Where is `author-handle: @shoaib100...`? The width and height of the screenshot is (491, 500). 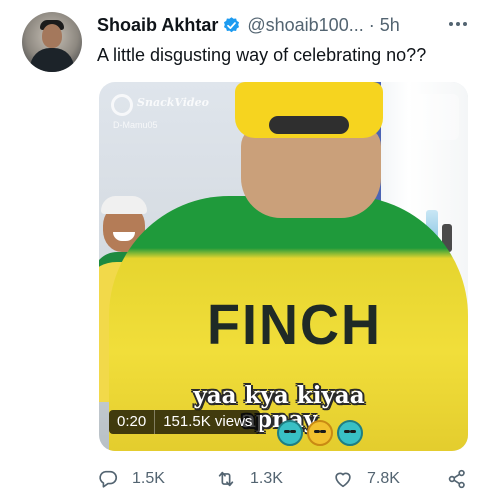 author-handle: @shoaib100... is located at coordinates (305, 25).